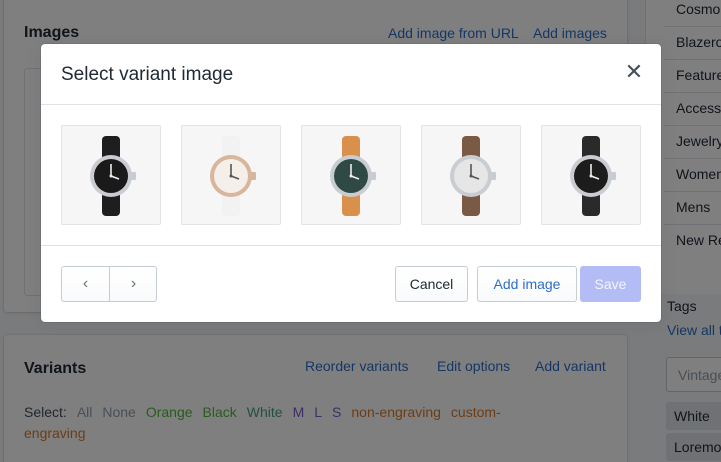 Image resolution: width=721 pixels, height=462 pixels. What do you see at coordinates (147, 74) in the screenshot?
I see `modal-title: Select variant image` at bounding box center [147, 74].